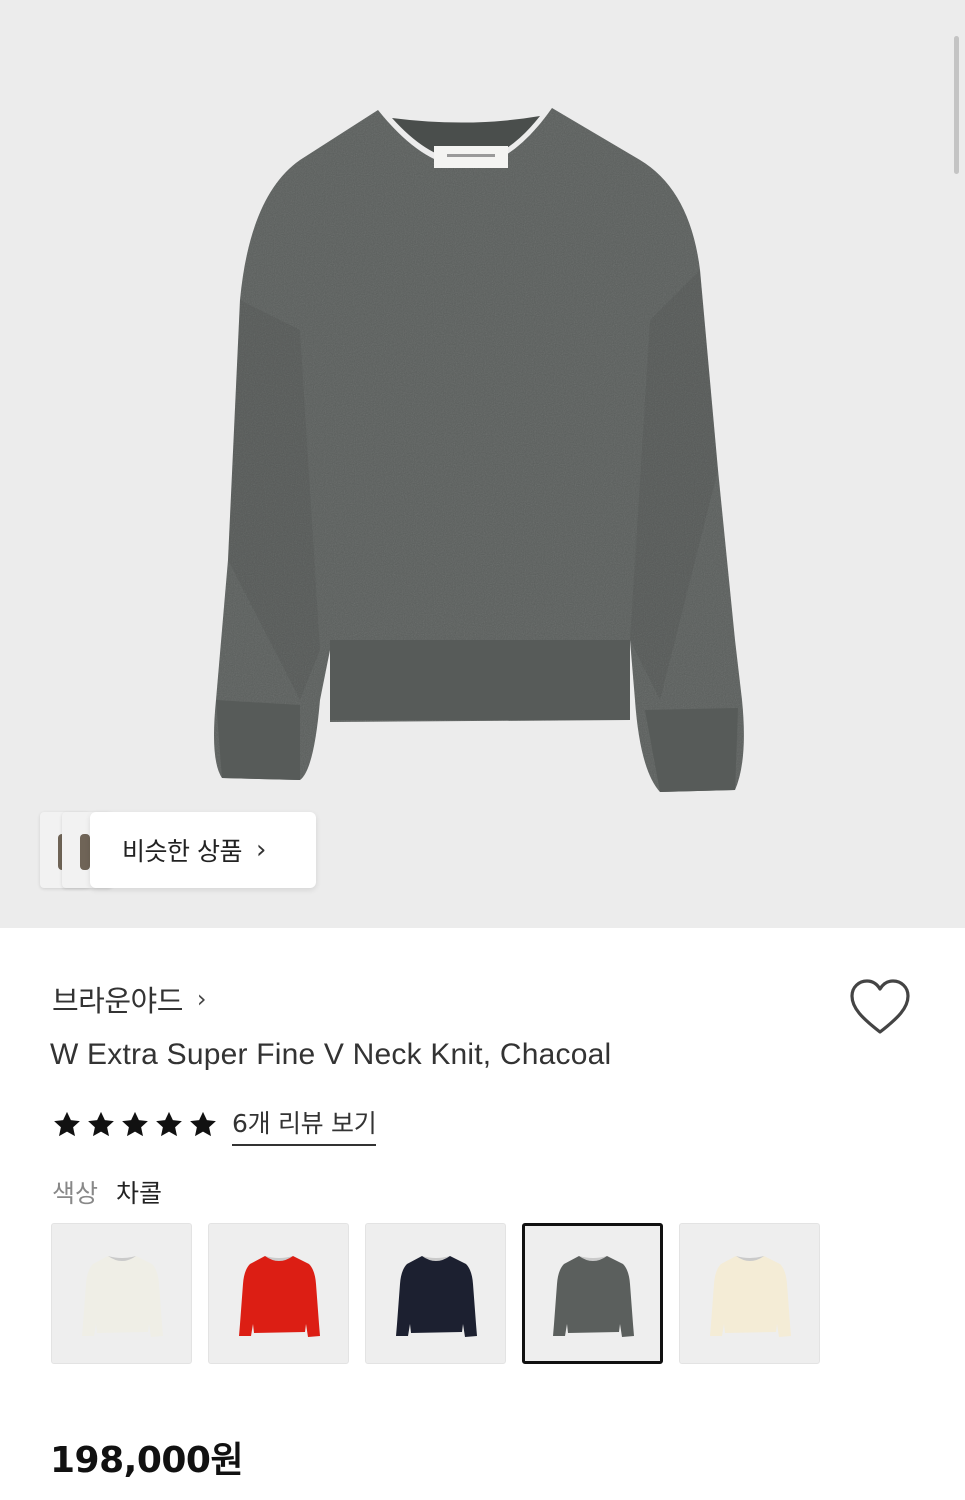 This screenshot has width=965, height=1500. Describe the element at coordinates (956, 105) in the screenshot. I see `scrollbar` at that location.